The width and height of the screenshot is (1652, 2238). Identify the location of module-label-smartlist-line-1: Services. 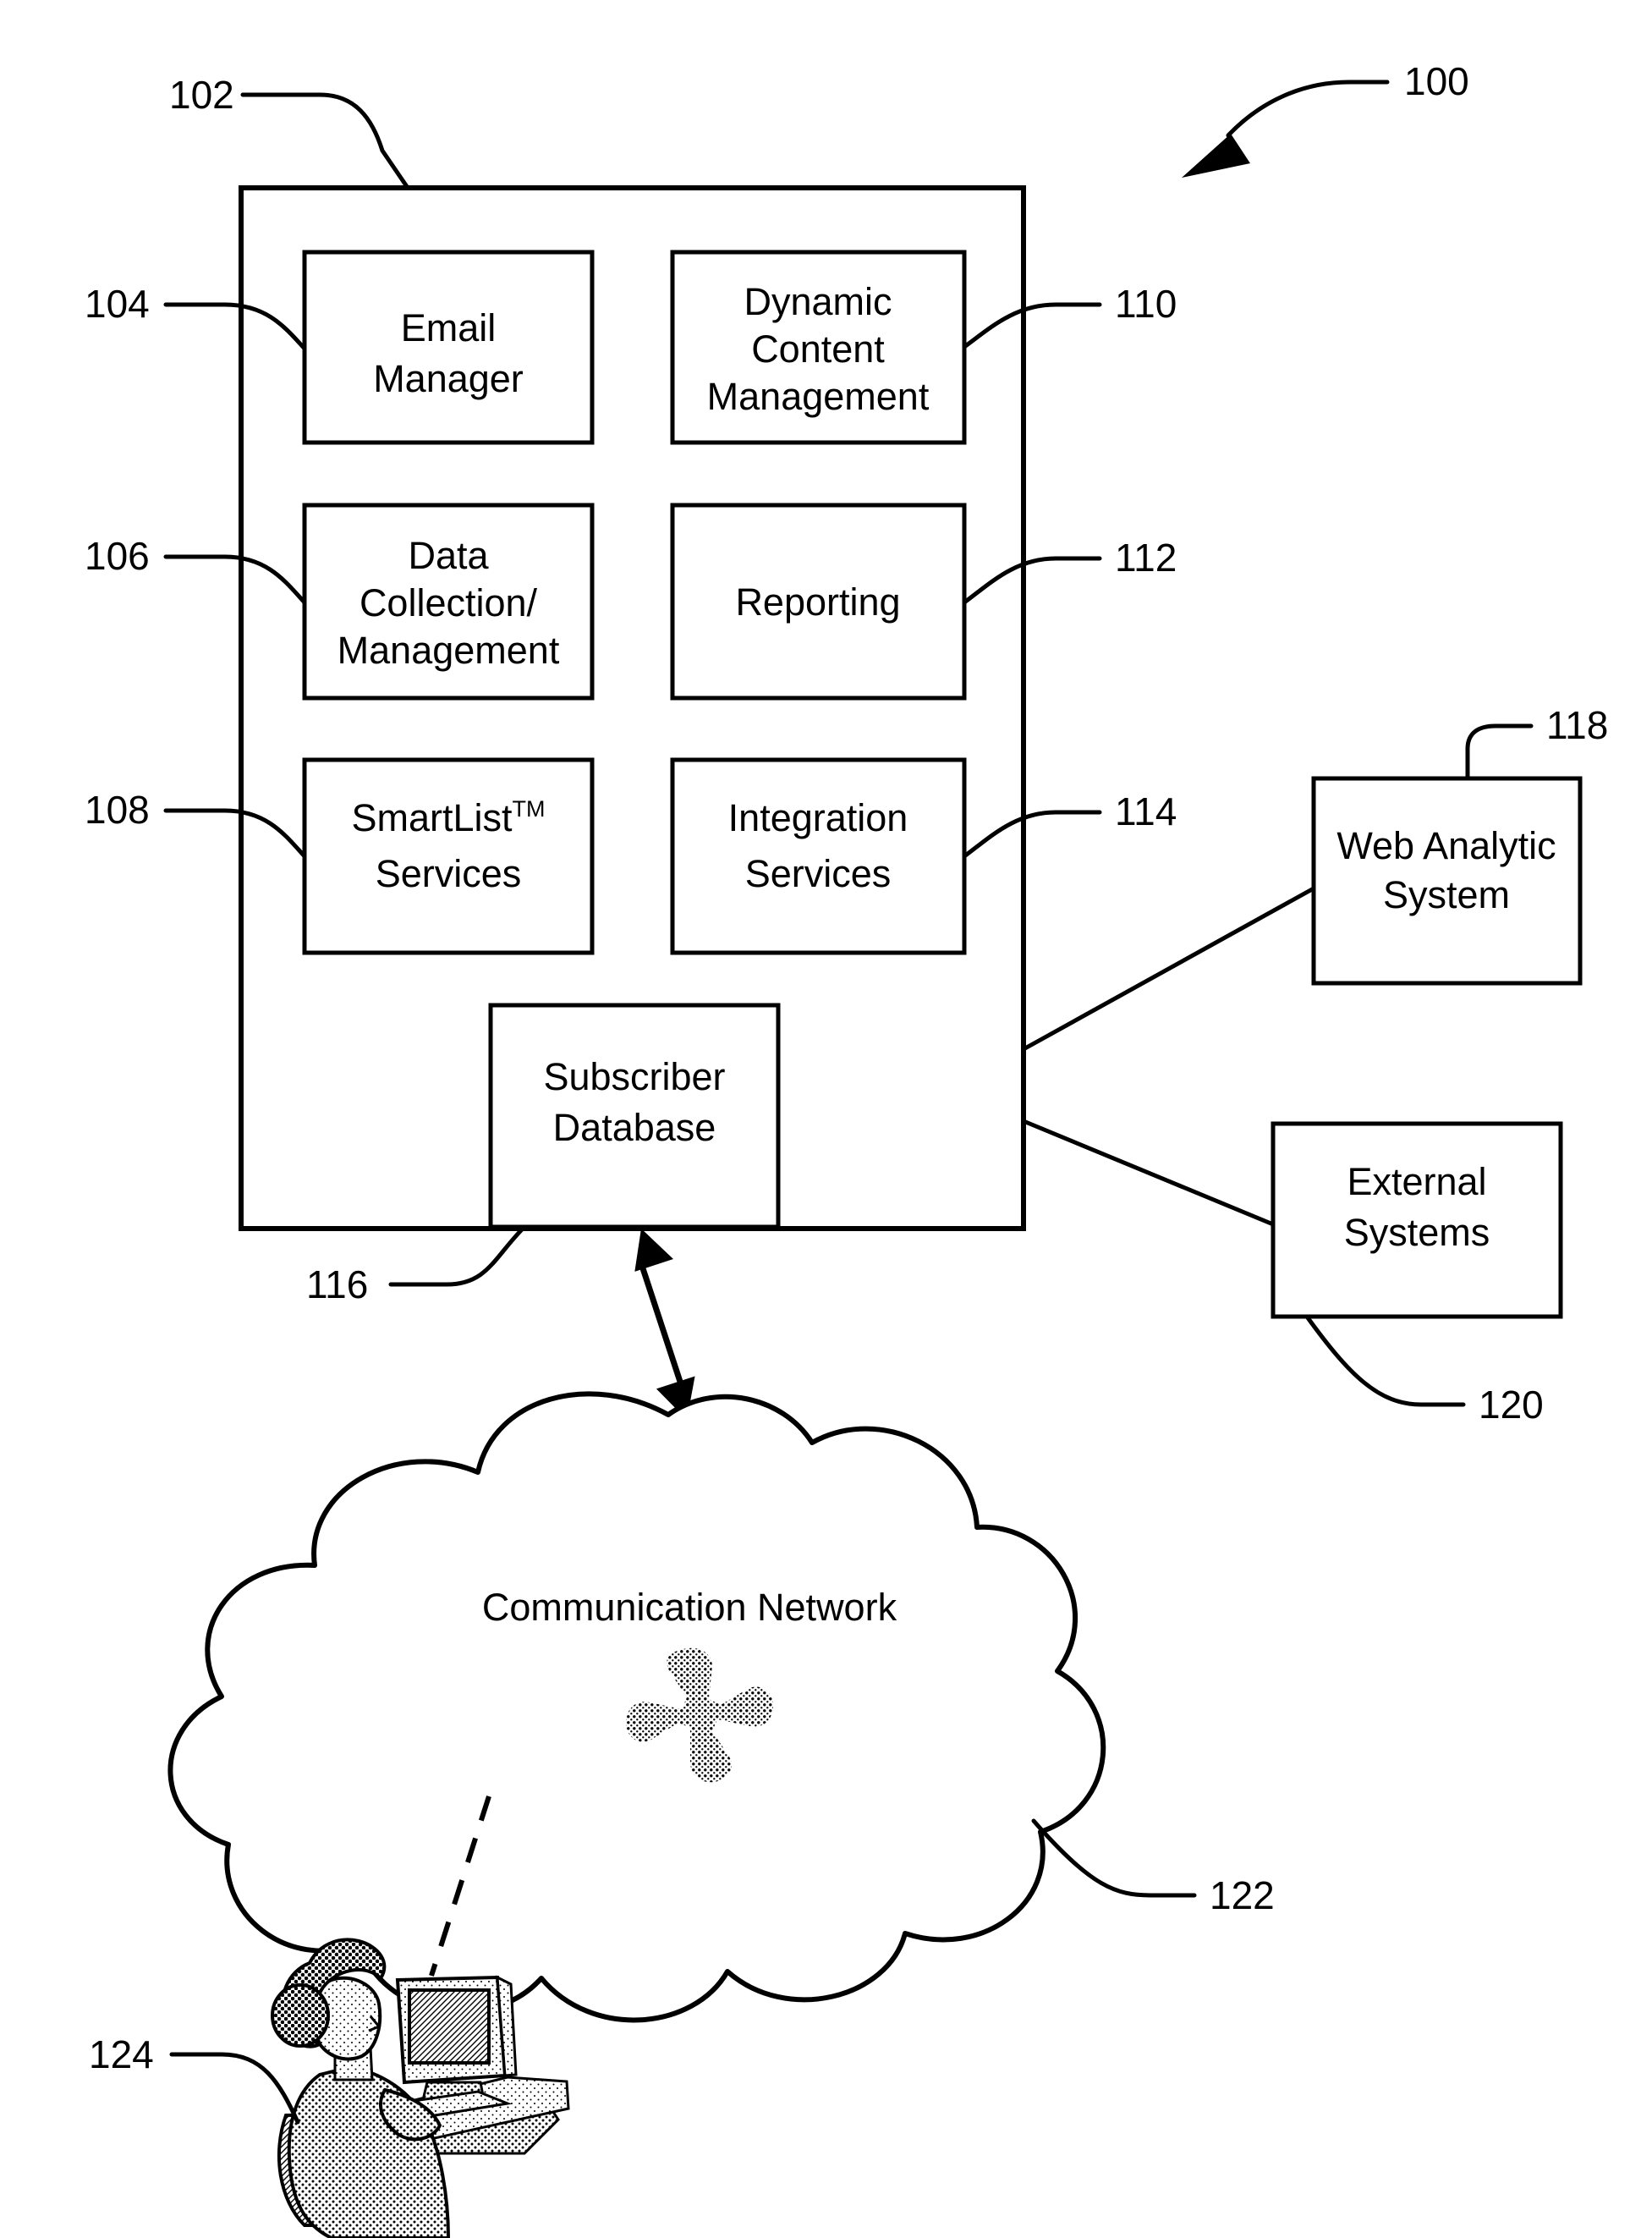
(449, 873).